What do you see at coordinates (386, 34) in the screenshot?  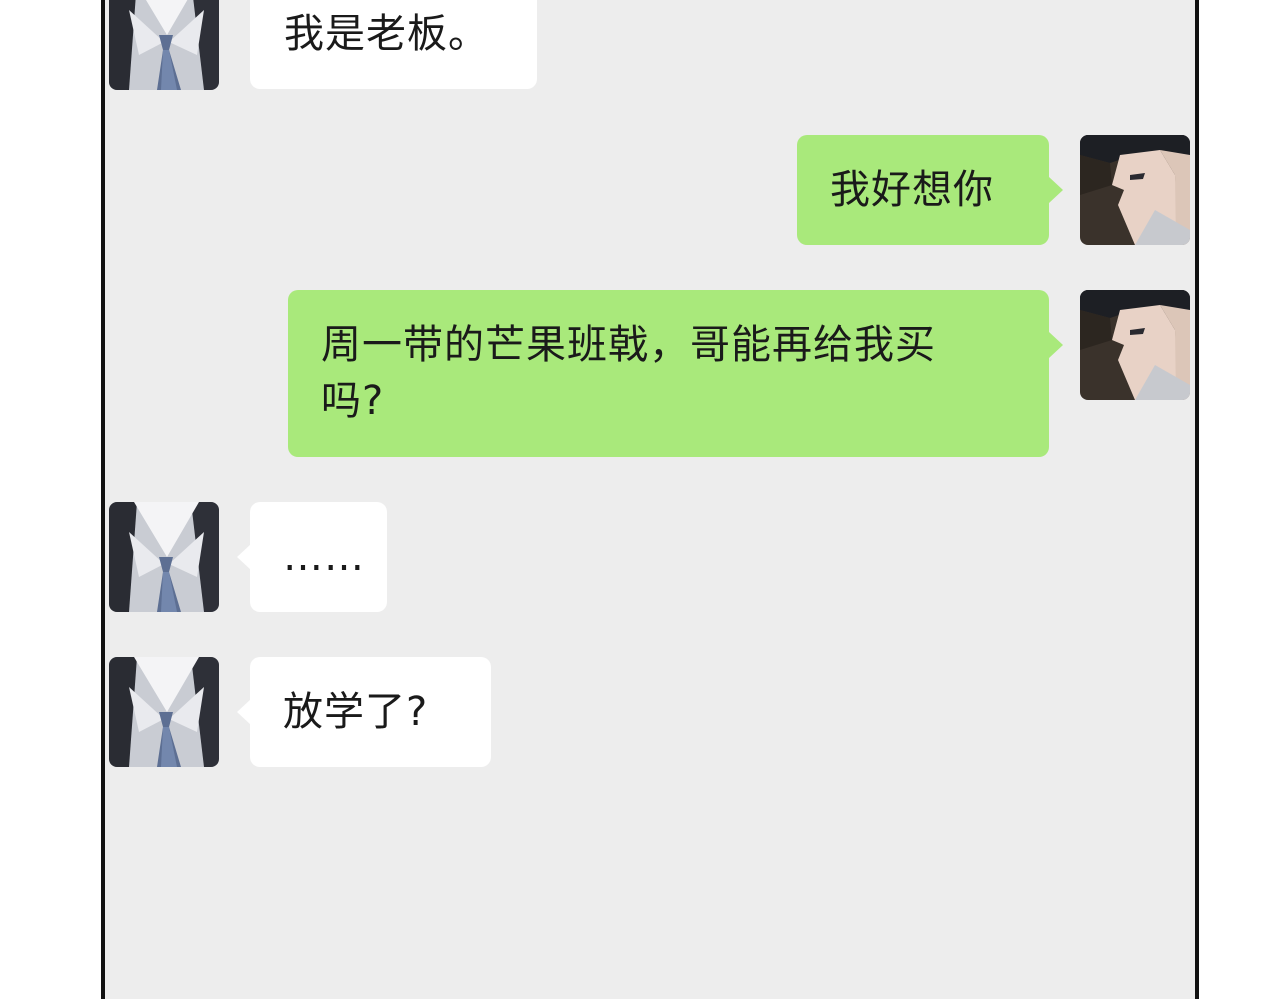 I see `message-text: 我是老板。` at bounding box center [386, 34].